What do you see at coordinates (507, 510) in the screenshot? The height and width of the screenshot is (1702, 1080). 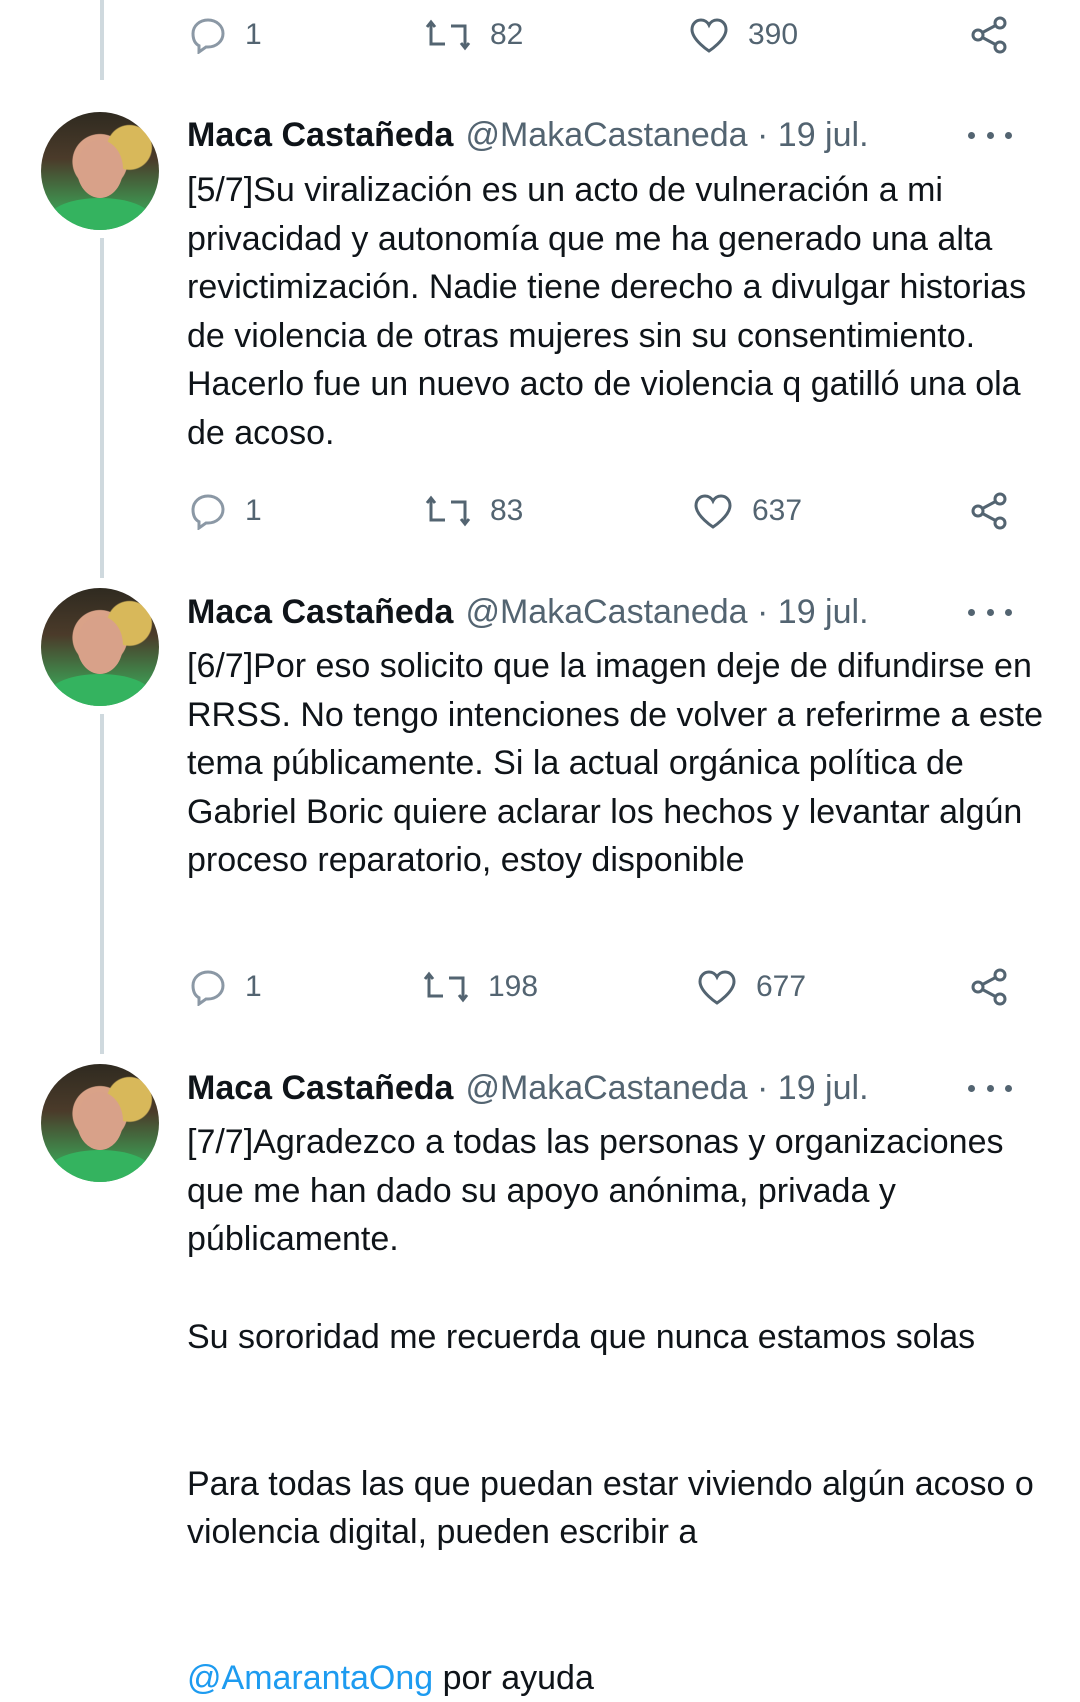 I see `retweet-count: 83` at bounding box center [507, 510].